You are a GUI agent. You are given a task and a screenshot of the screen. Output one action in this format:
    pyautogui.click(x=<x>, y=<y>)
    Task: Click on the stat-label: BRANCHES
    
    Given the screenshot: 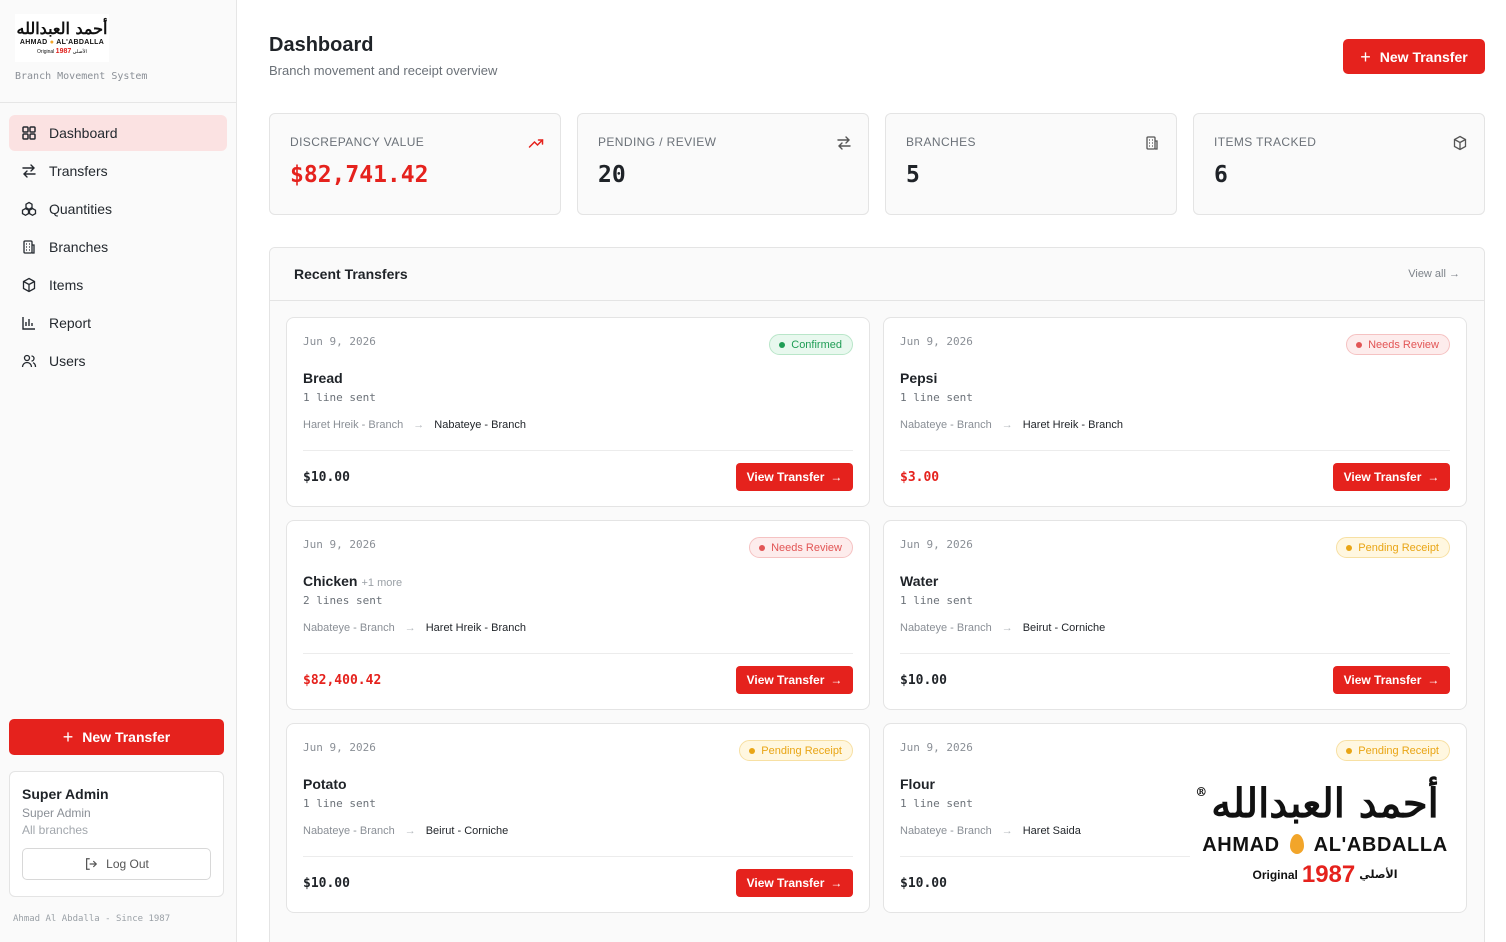 What is the action you would take?
    pyautogui.click(x=941, y=142)
    